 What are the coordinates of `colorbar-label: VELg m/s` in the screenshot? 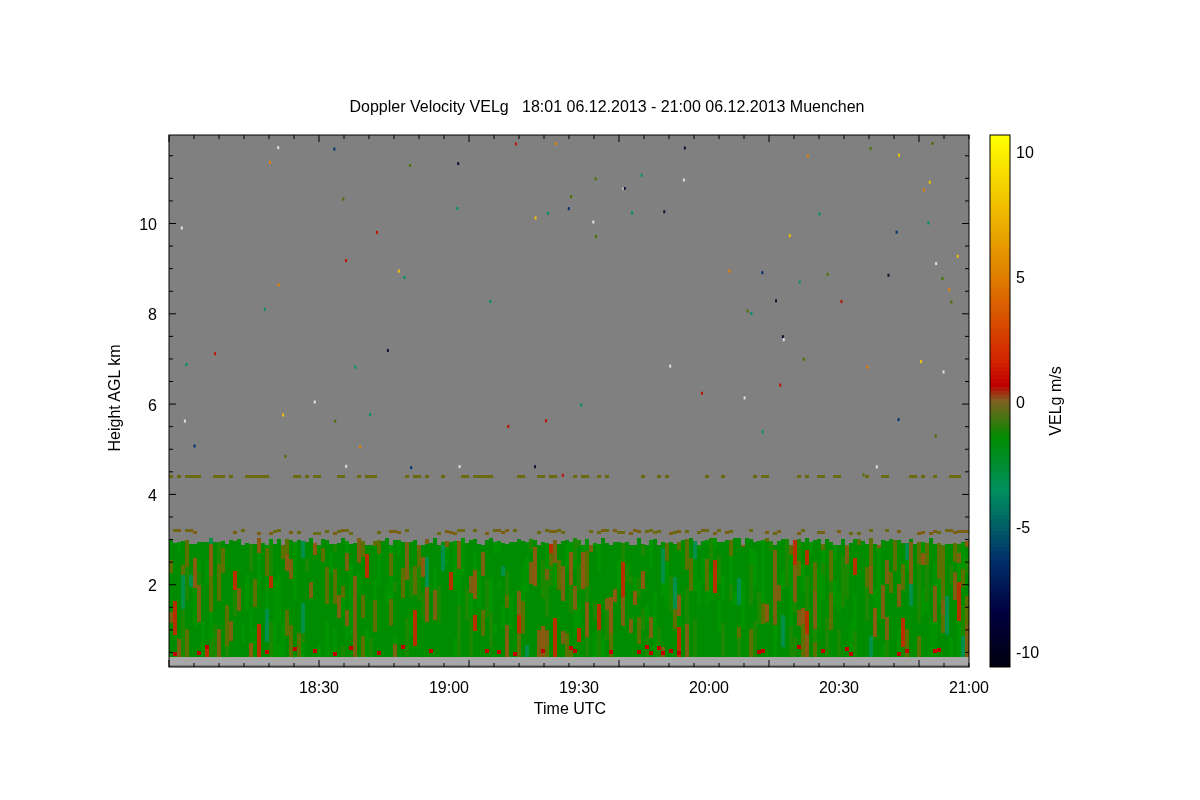 It's located at (1055, 401).